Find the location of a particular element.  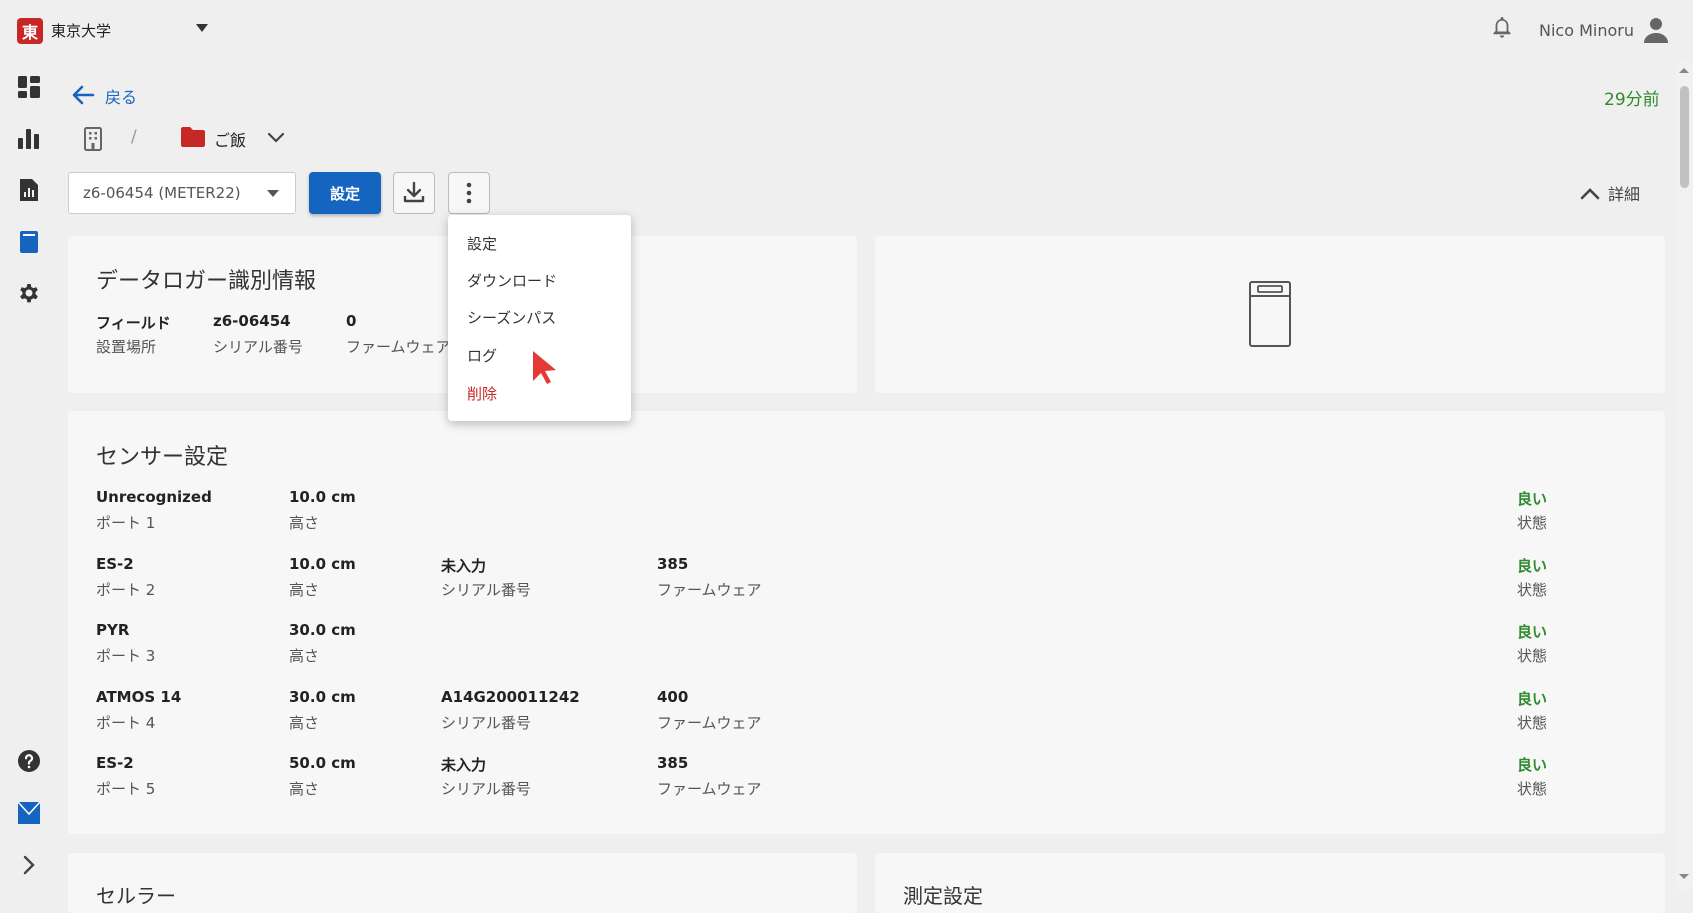

expand-sidebar-icon is located at coordinates (29, 865).